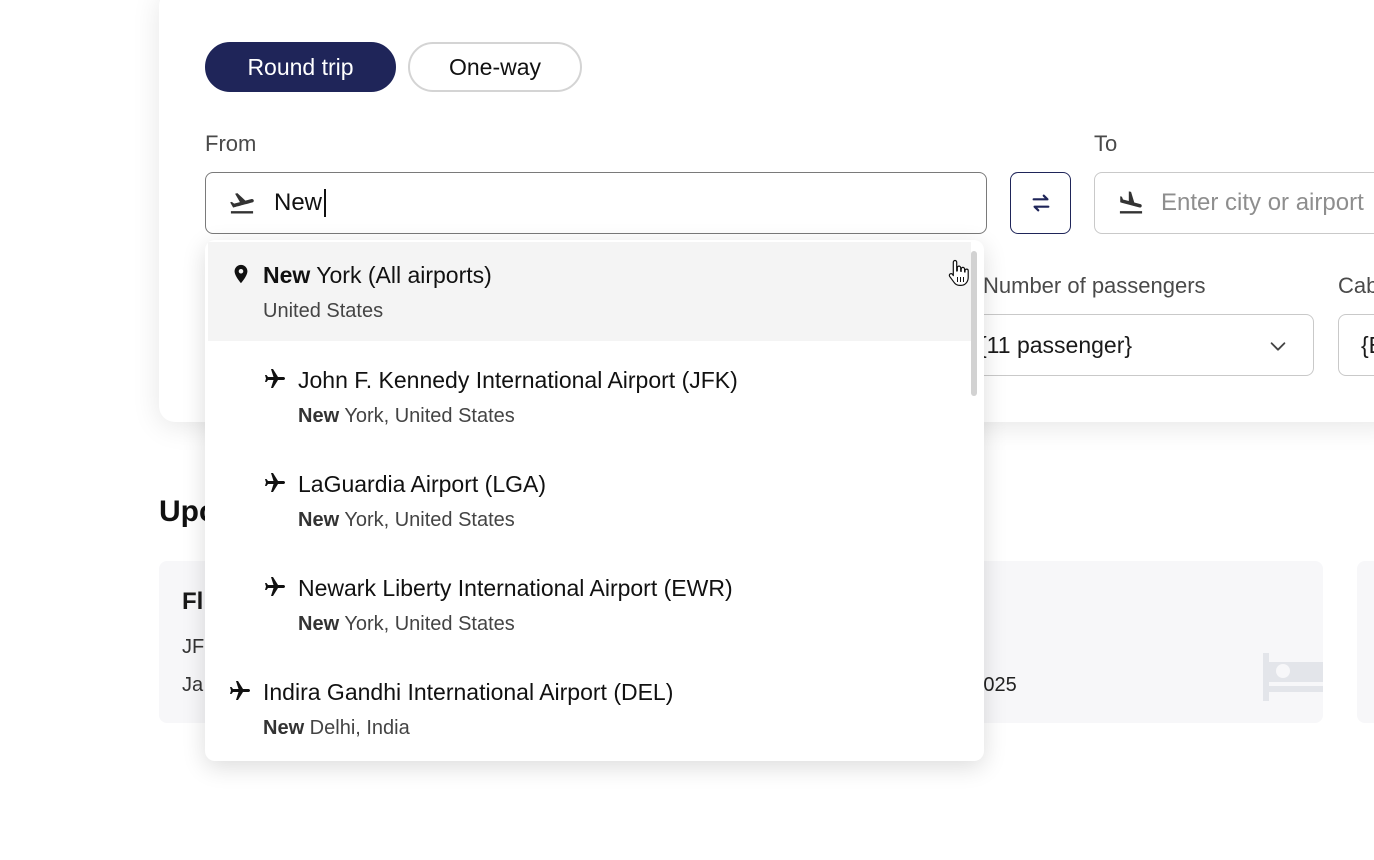  I want to click on suggestion-location: Delhi, India, so click(357, 728).